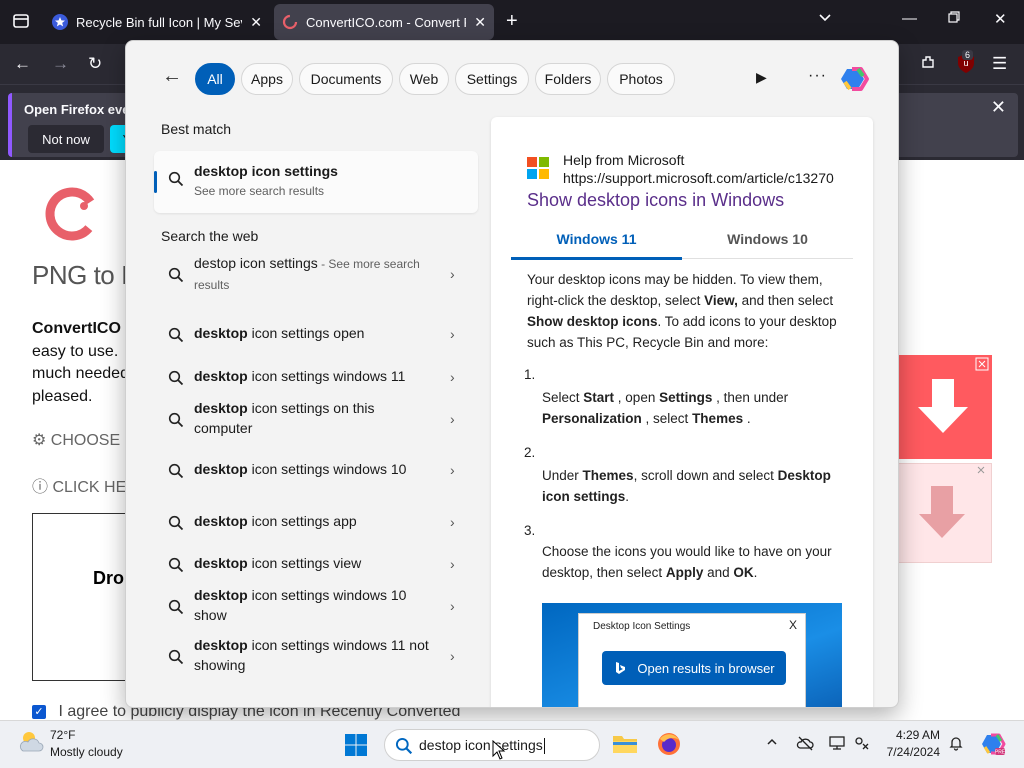 Image resolution: width=1024 pixels, height=768 pixels. I want to click on download-ad-banner-secondary, so click(945, 513).